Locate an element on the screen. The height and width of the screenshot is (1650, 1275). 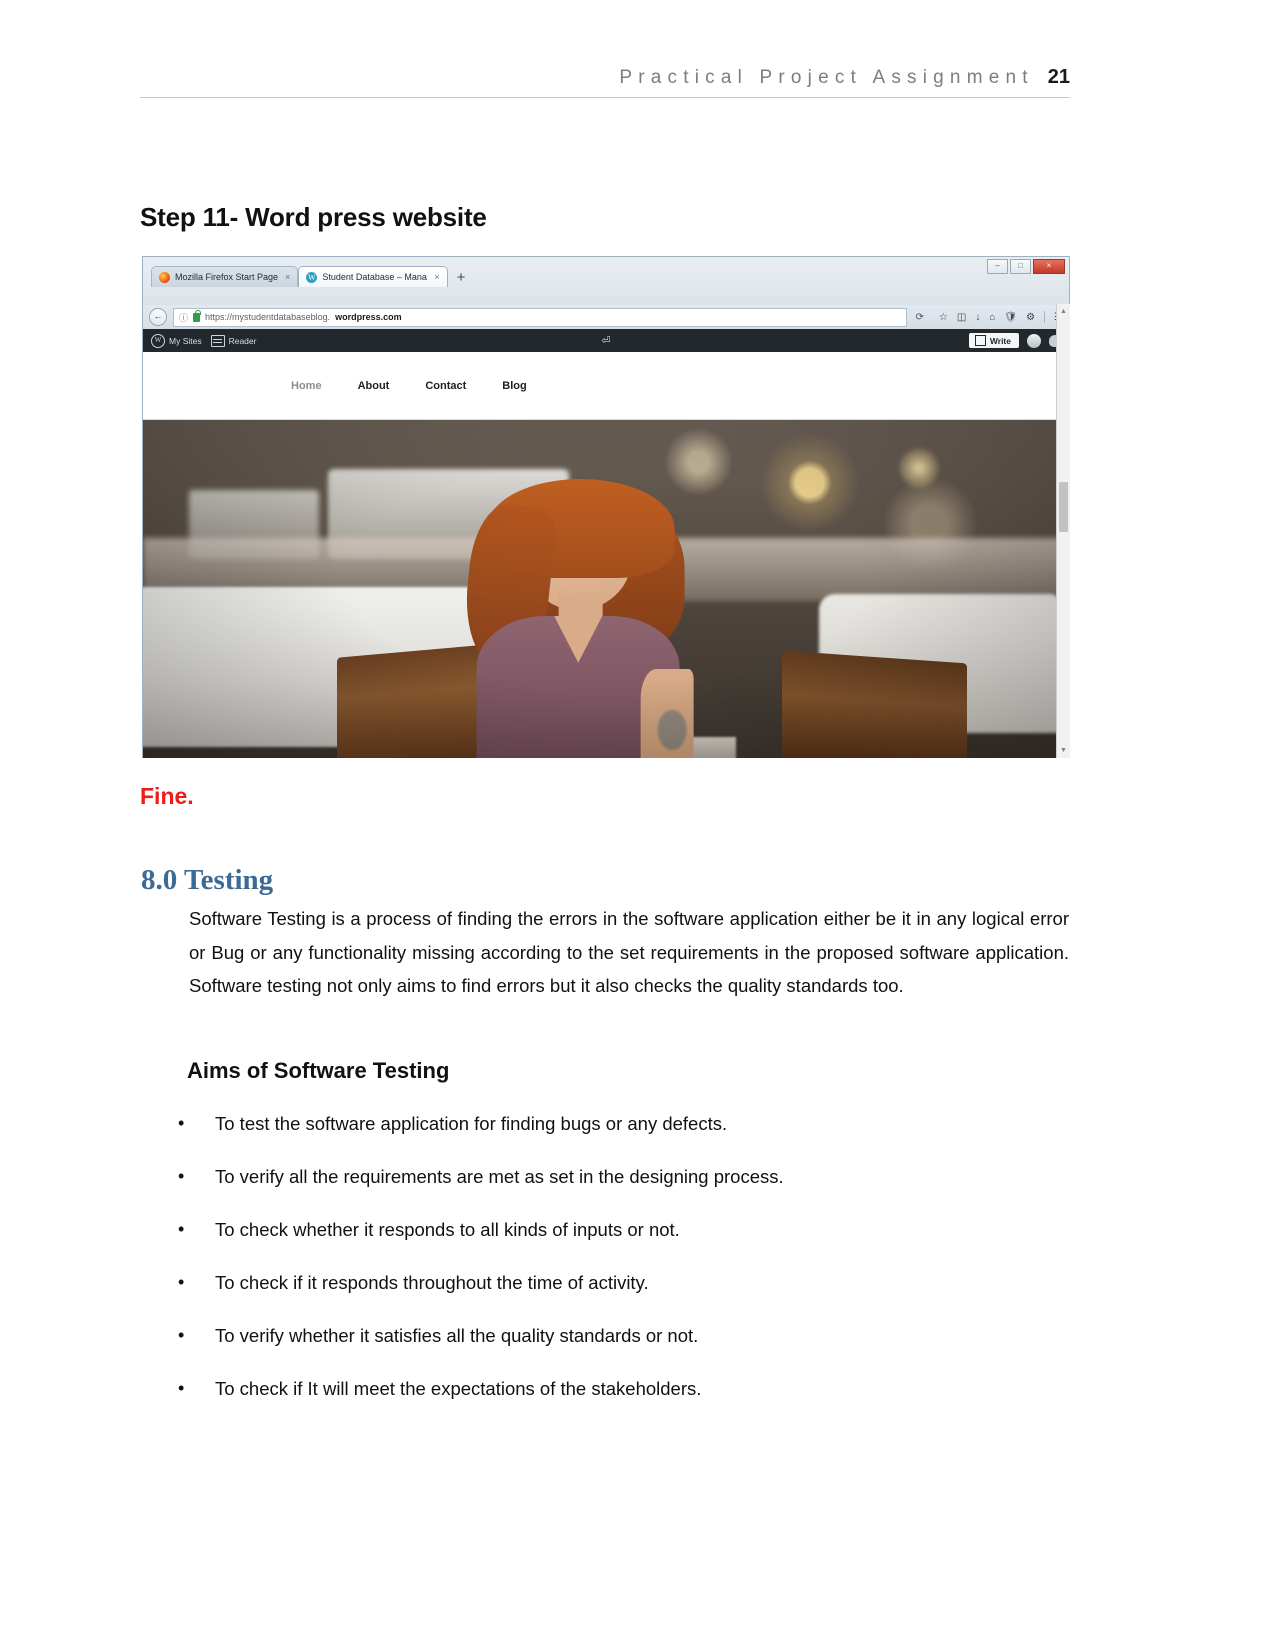
scrollbar-thumb is located at coordinates (1063, 507).